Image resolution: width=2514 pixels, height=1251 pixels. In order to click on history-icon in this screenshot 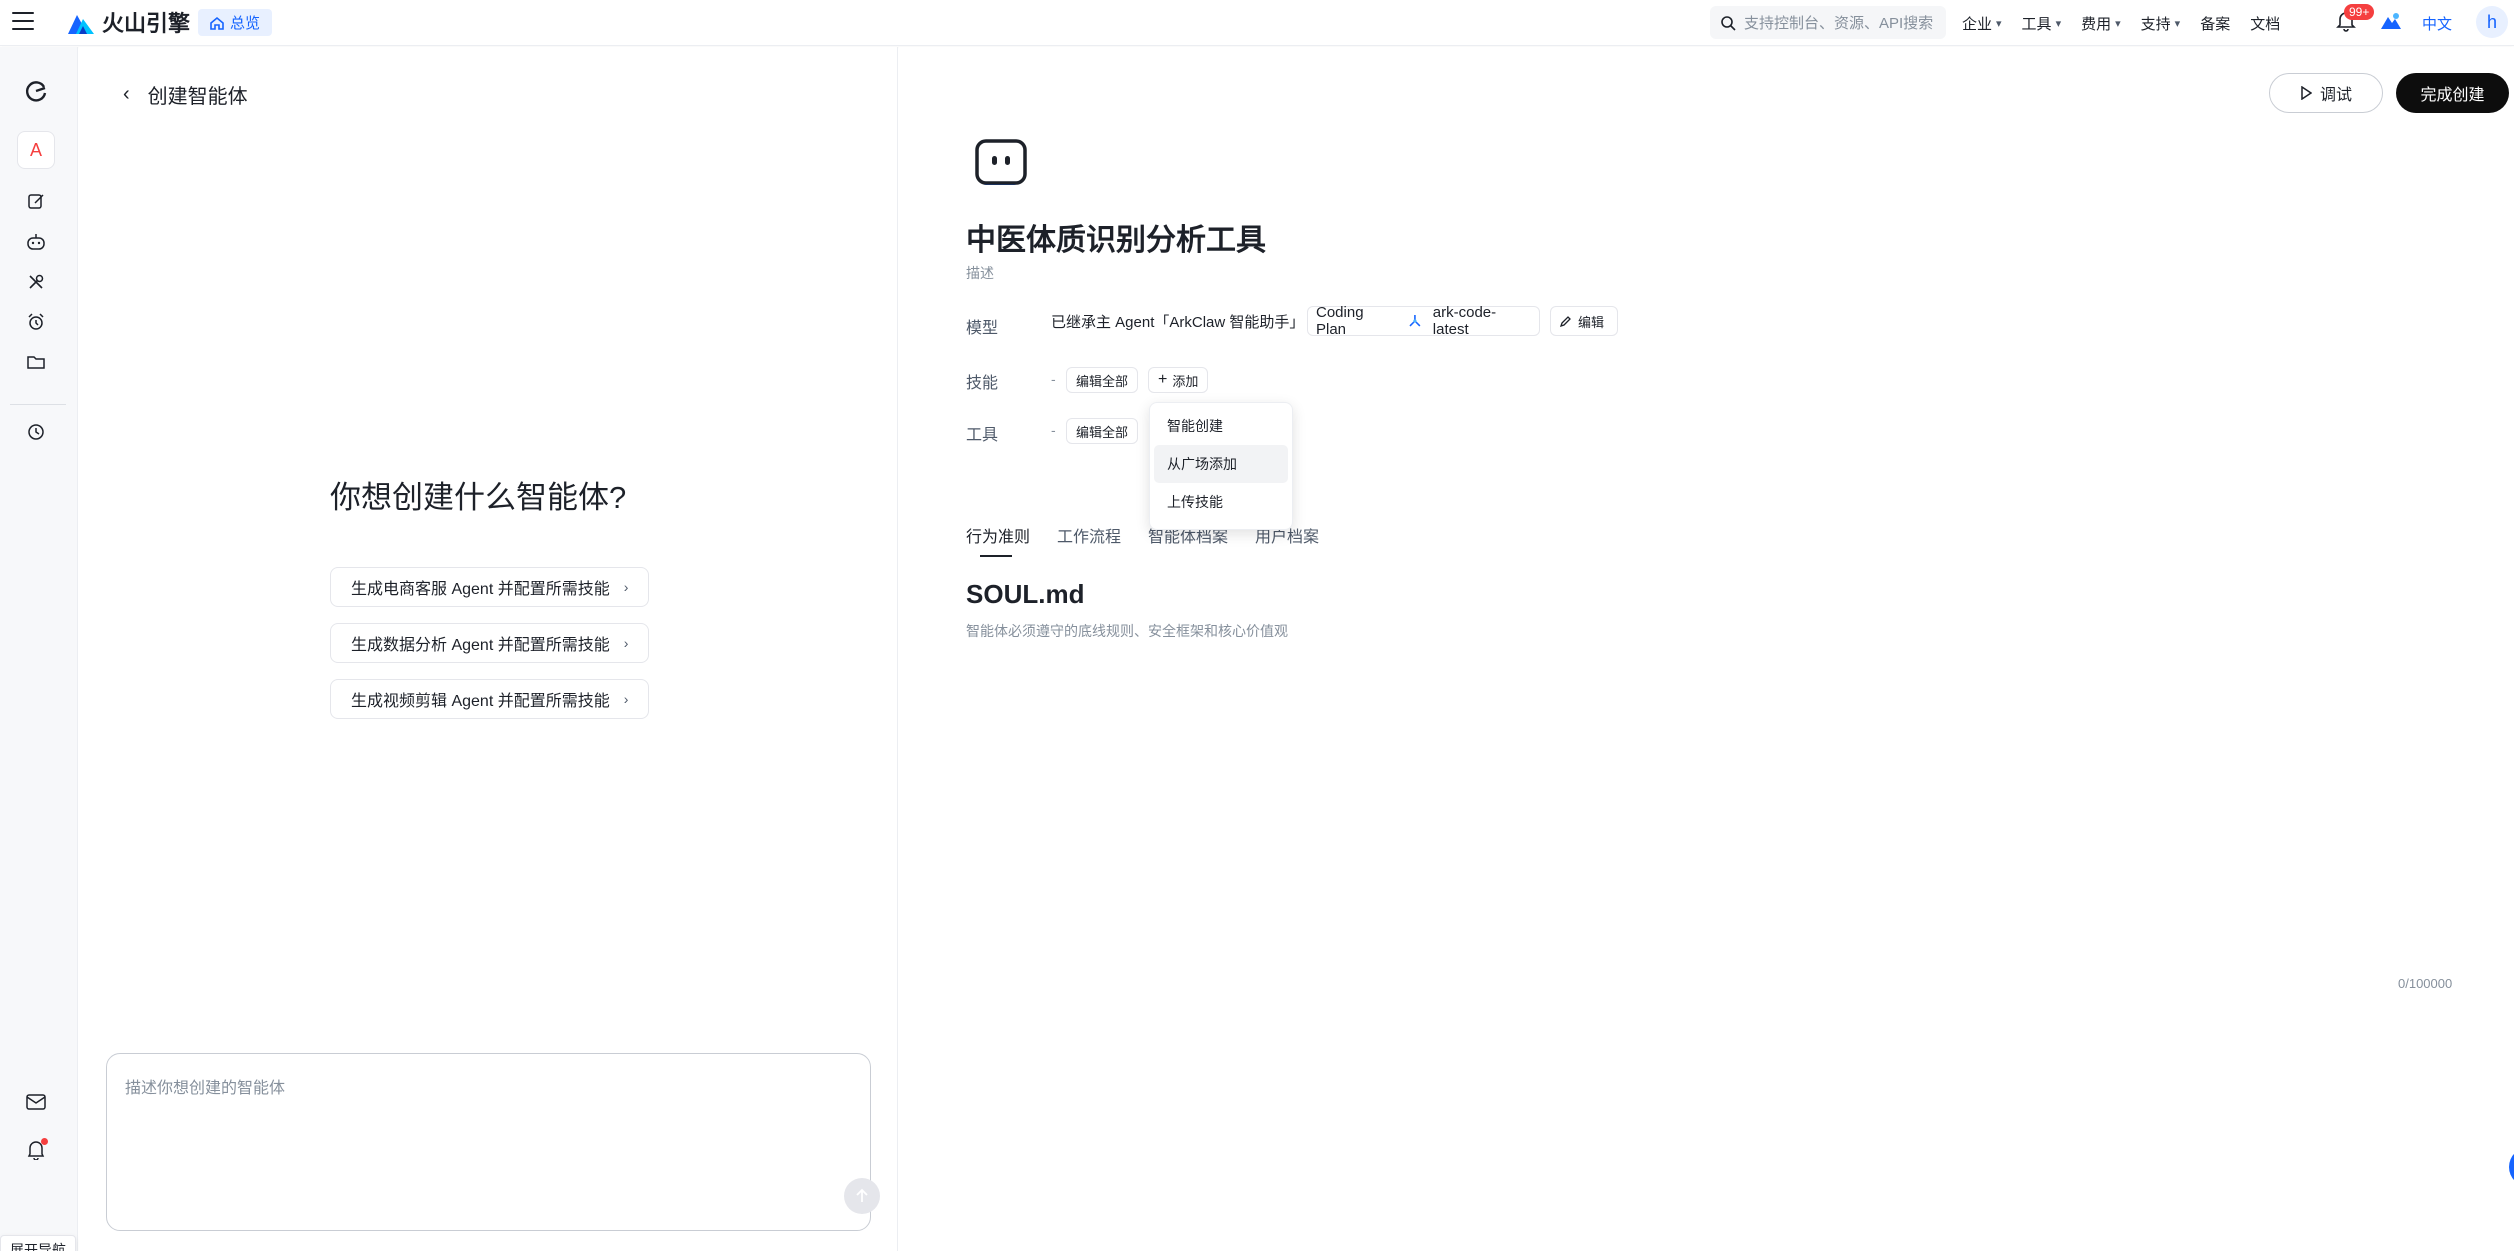, I will do `click(36, 432)`.